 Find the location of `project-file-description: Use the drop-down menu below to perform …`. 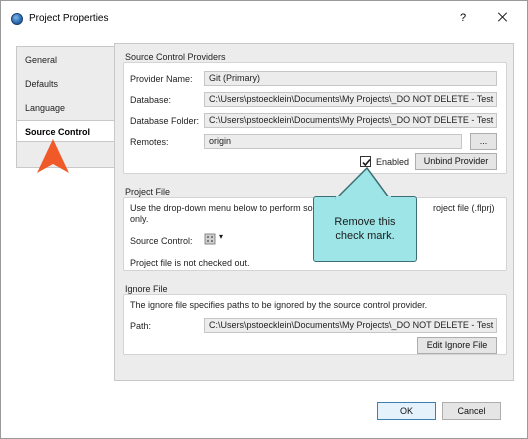

project-file-description: Use the drop-down menu below to perform … is located at coordinates (225, 208).